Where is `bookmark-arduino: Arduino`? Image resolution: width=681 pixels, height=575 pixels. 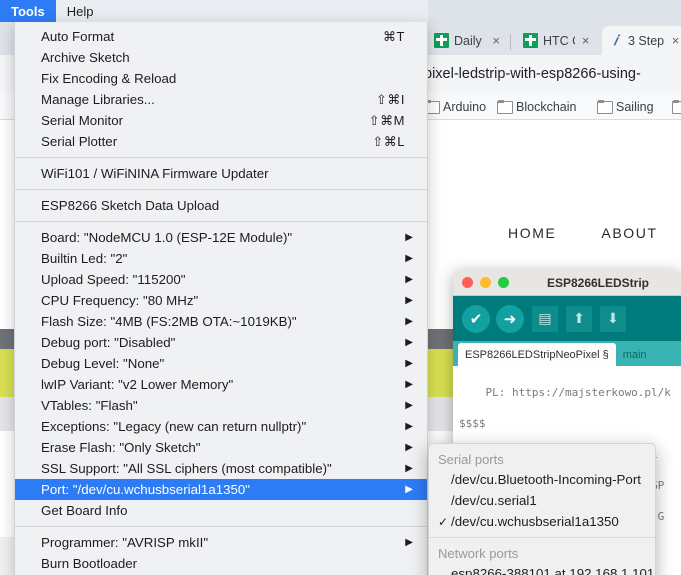 bookmark-arduino: Arduino is located at coordinates (455, 106).